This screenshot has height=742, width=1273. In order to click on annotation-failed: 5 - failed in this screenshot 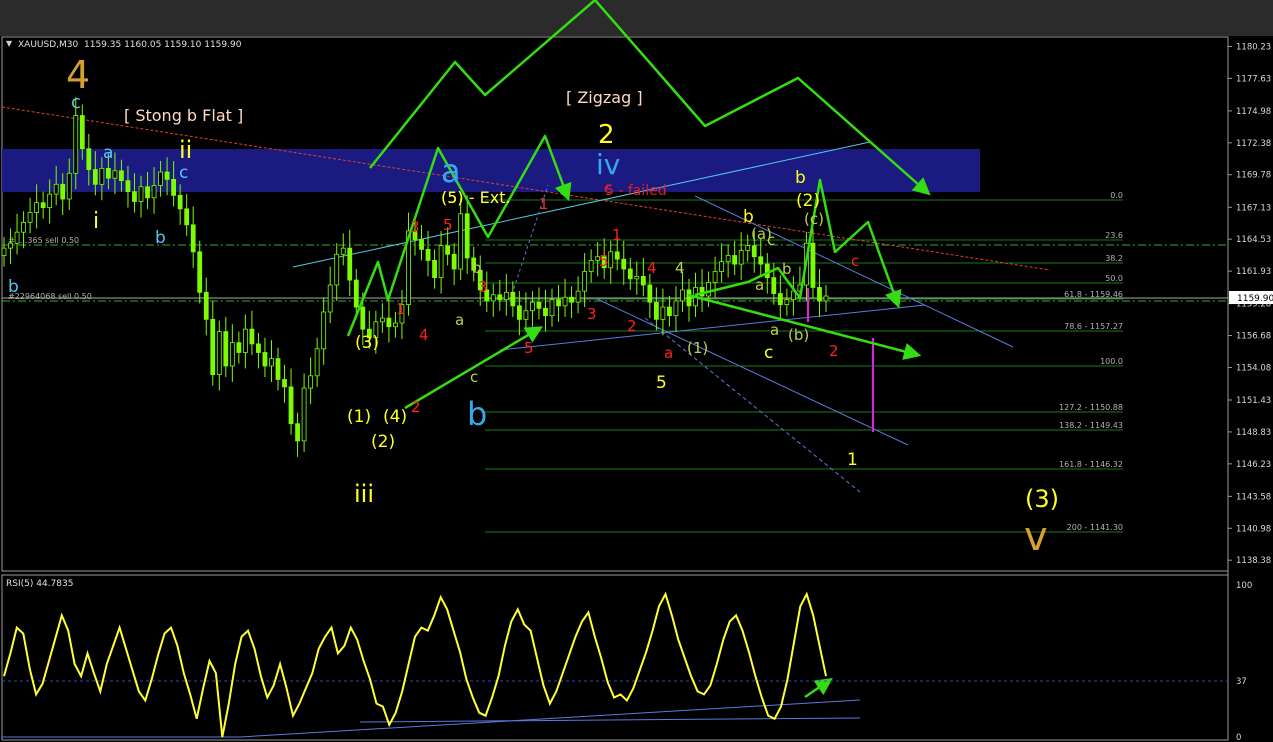, I will do `click(636, 191)`.